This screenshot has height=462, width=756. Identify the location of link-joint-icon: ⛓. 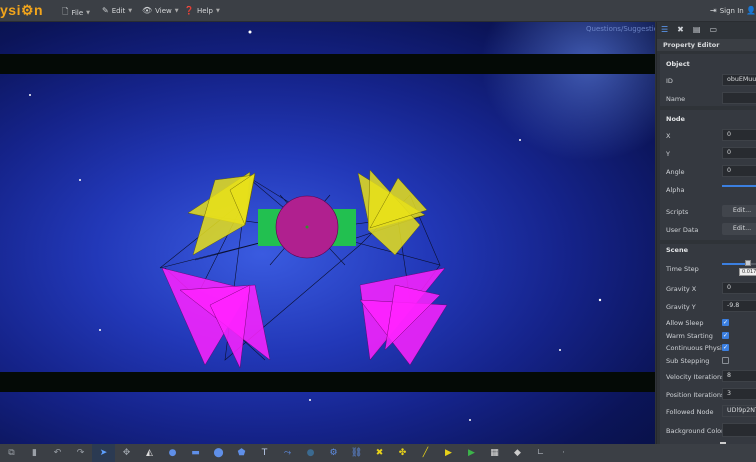
(356, 453).